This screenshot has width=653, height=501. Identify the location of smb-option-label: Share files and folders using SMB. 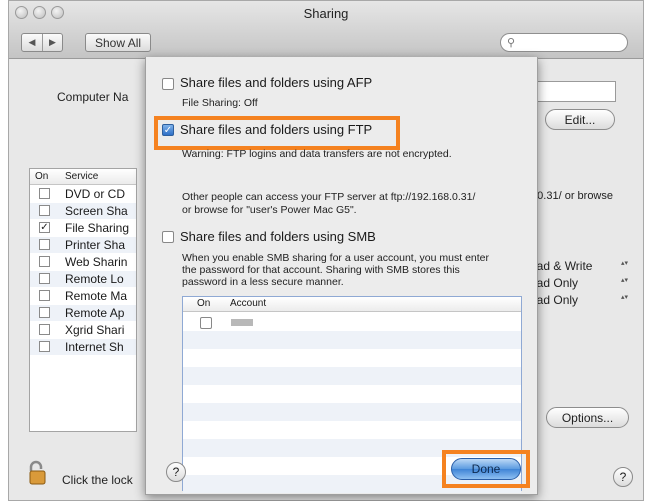
(278, 236).